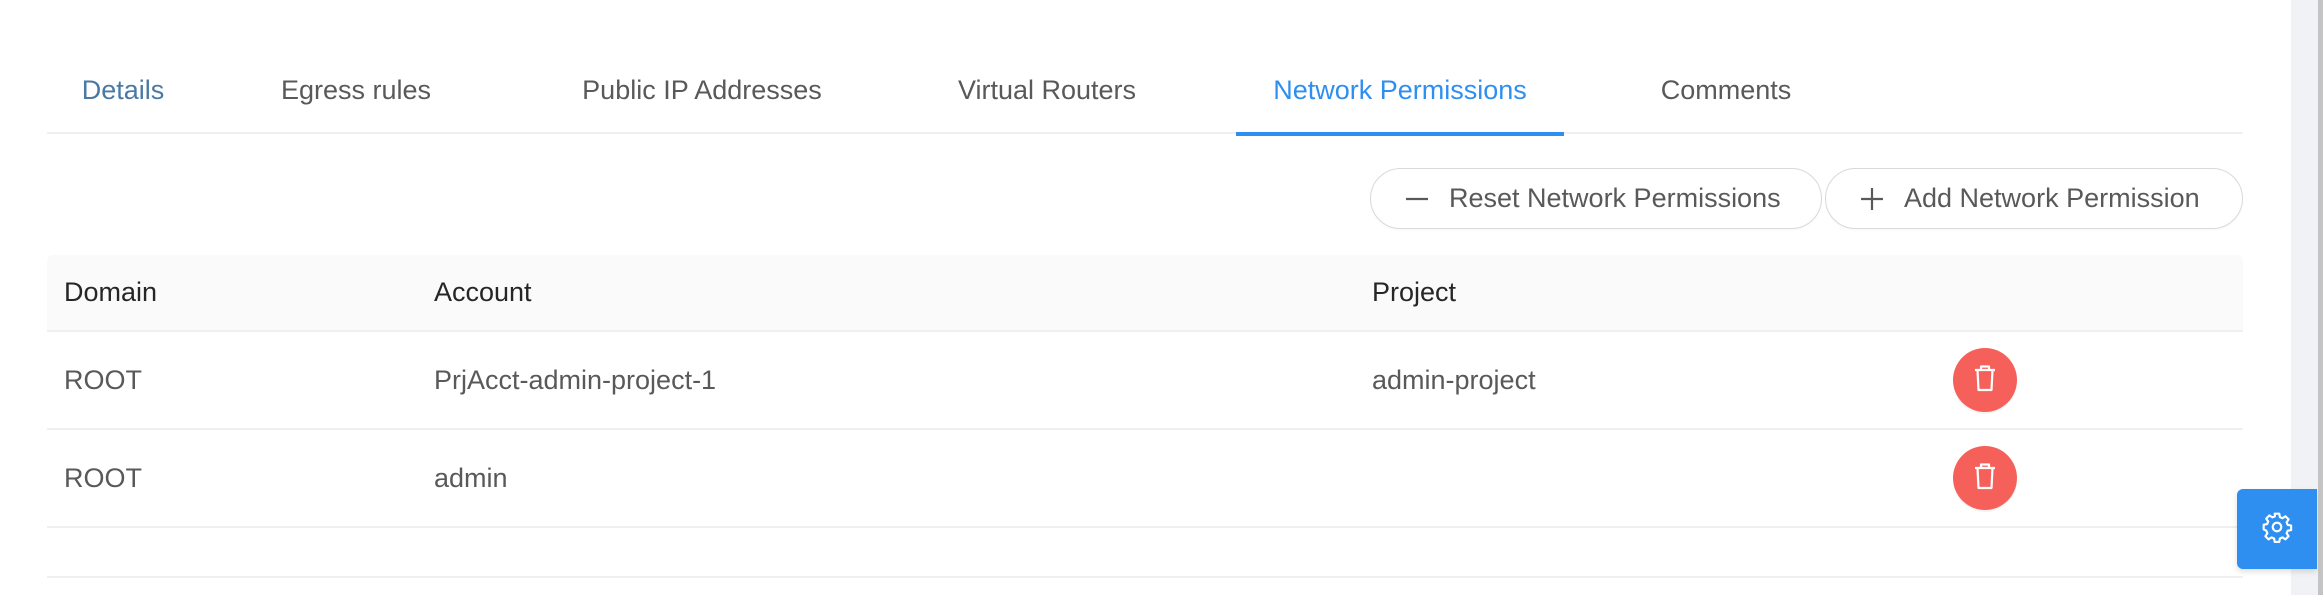  I want to click on gear-icon, so click(2277, 529).